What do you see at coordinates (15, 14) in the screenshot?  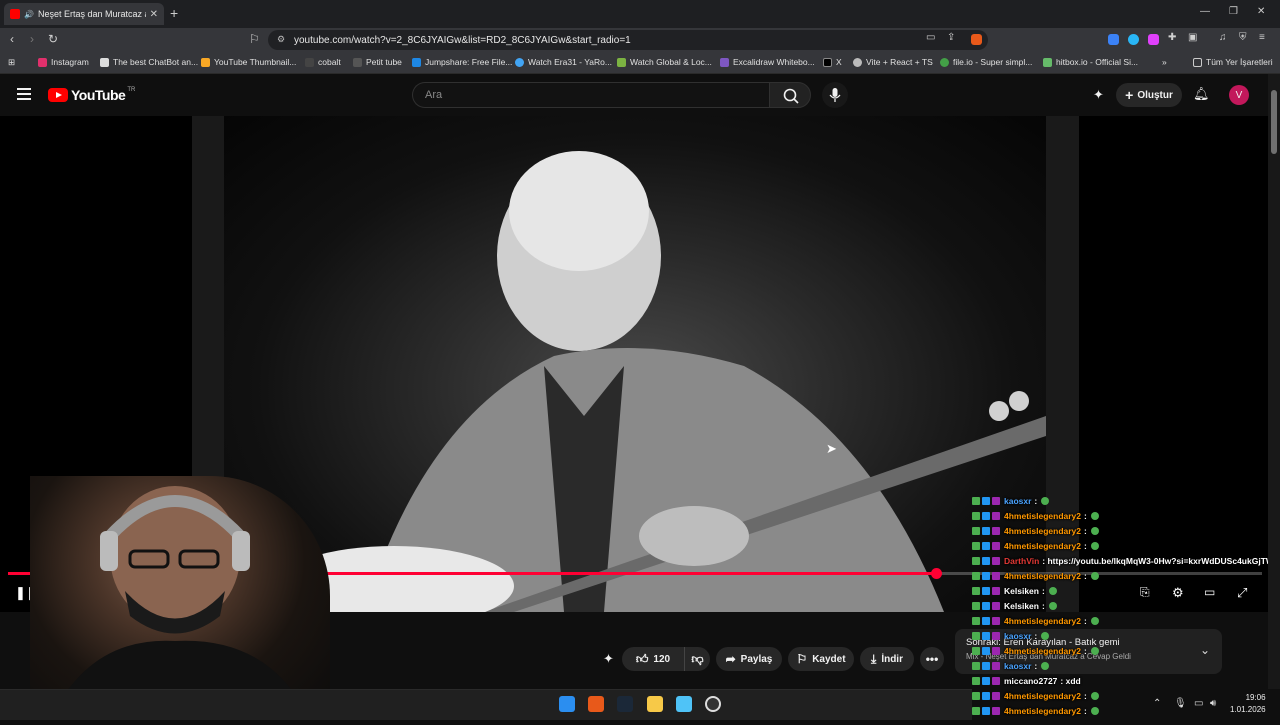 I see `youtube-favicon-icon` at bounding box center [15, 14].